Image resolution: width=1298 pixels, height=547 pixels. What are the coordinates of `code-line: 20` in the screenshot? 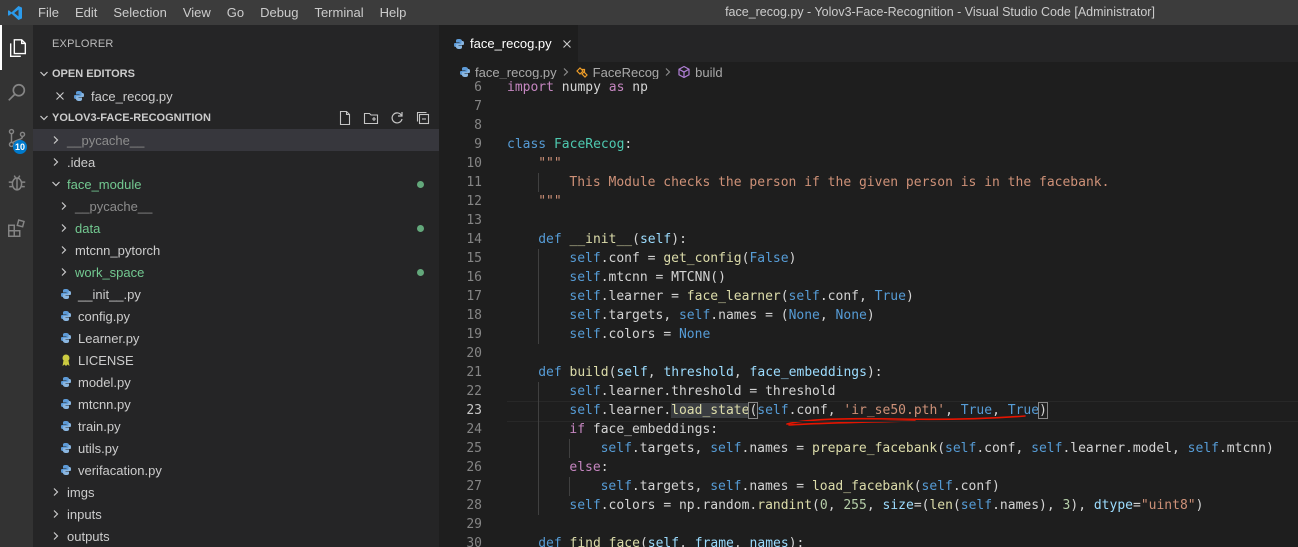 It's located at (868, 353).